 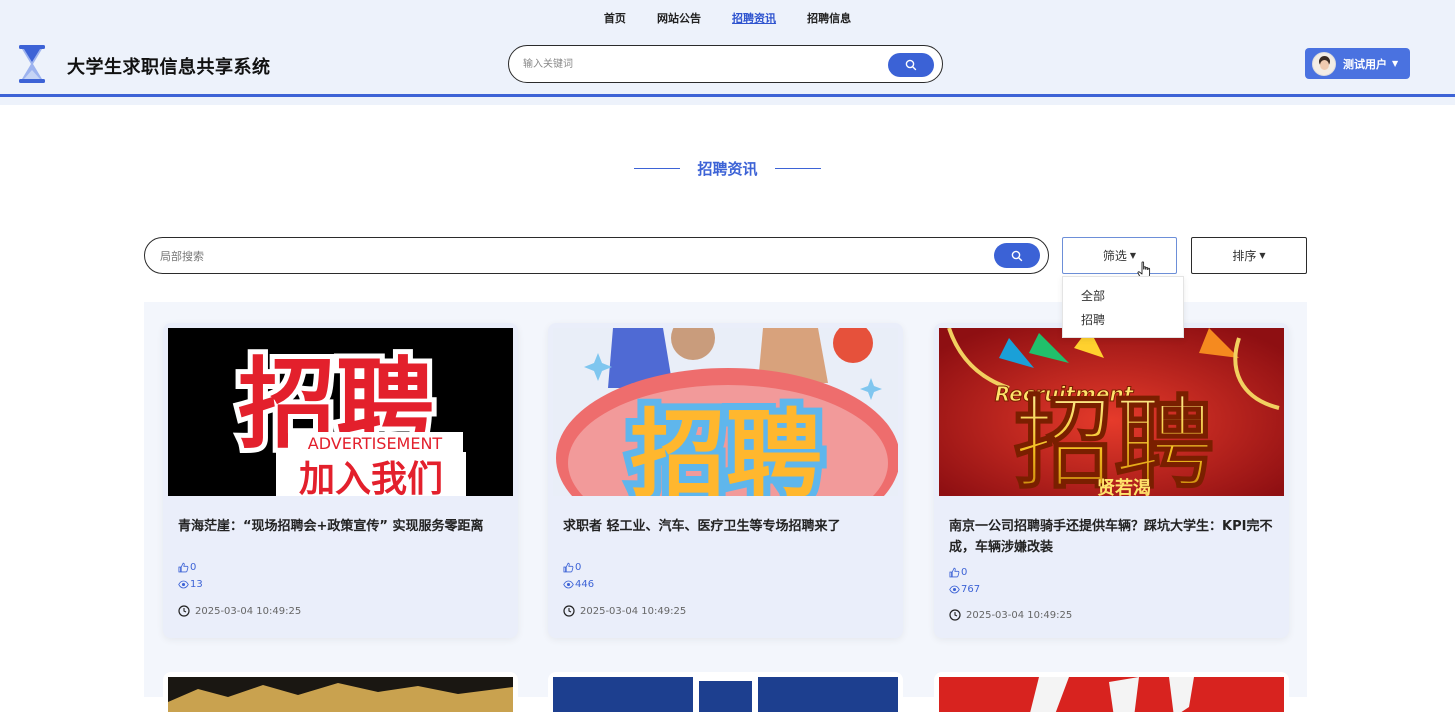 What do you see at coordinates (726, 447) in the screenshot?
I see `image-text-main-fill: 招聘` at bounding box center [726, 447].